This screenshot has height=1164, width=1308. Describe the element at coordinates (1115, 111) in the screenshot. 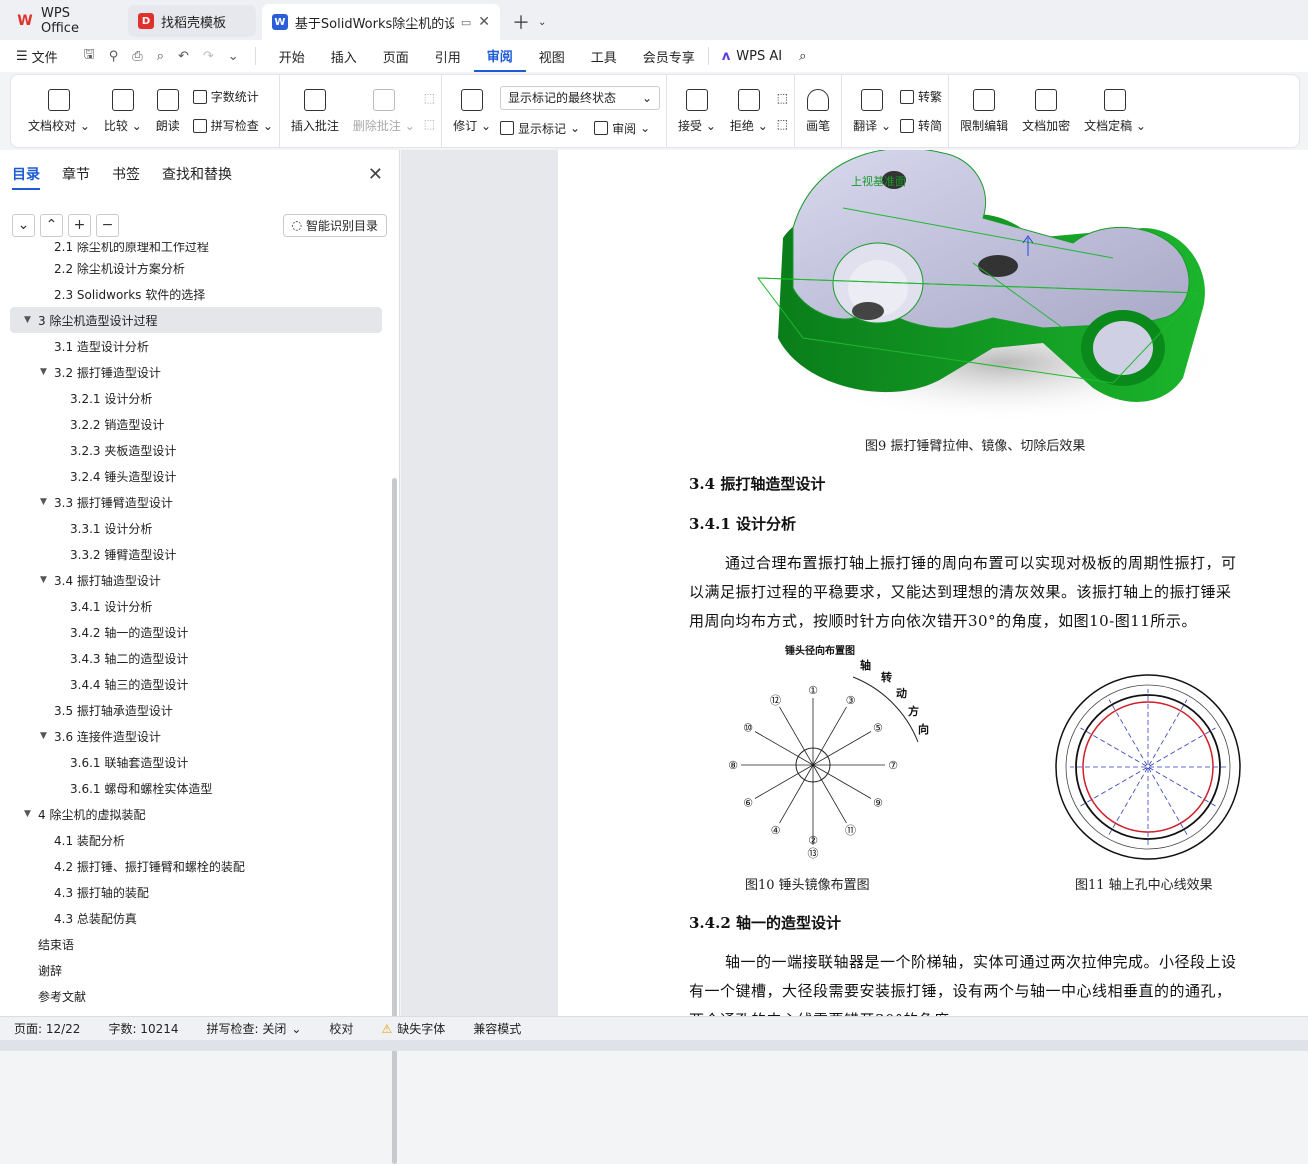

I see `finalize-button: 文档定稿 ⌄` at that location.